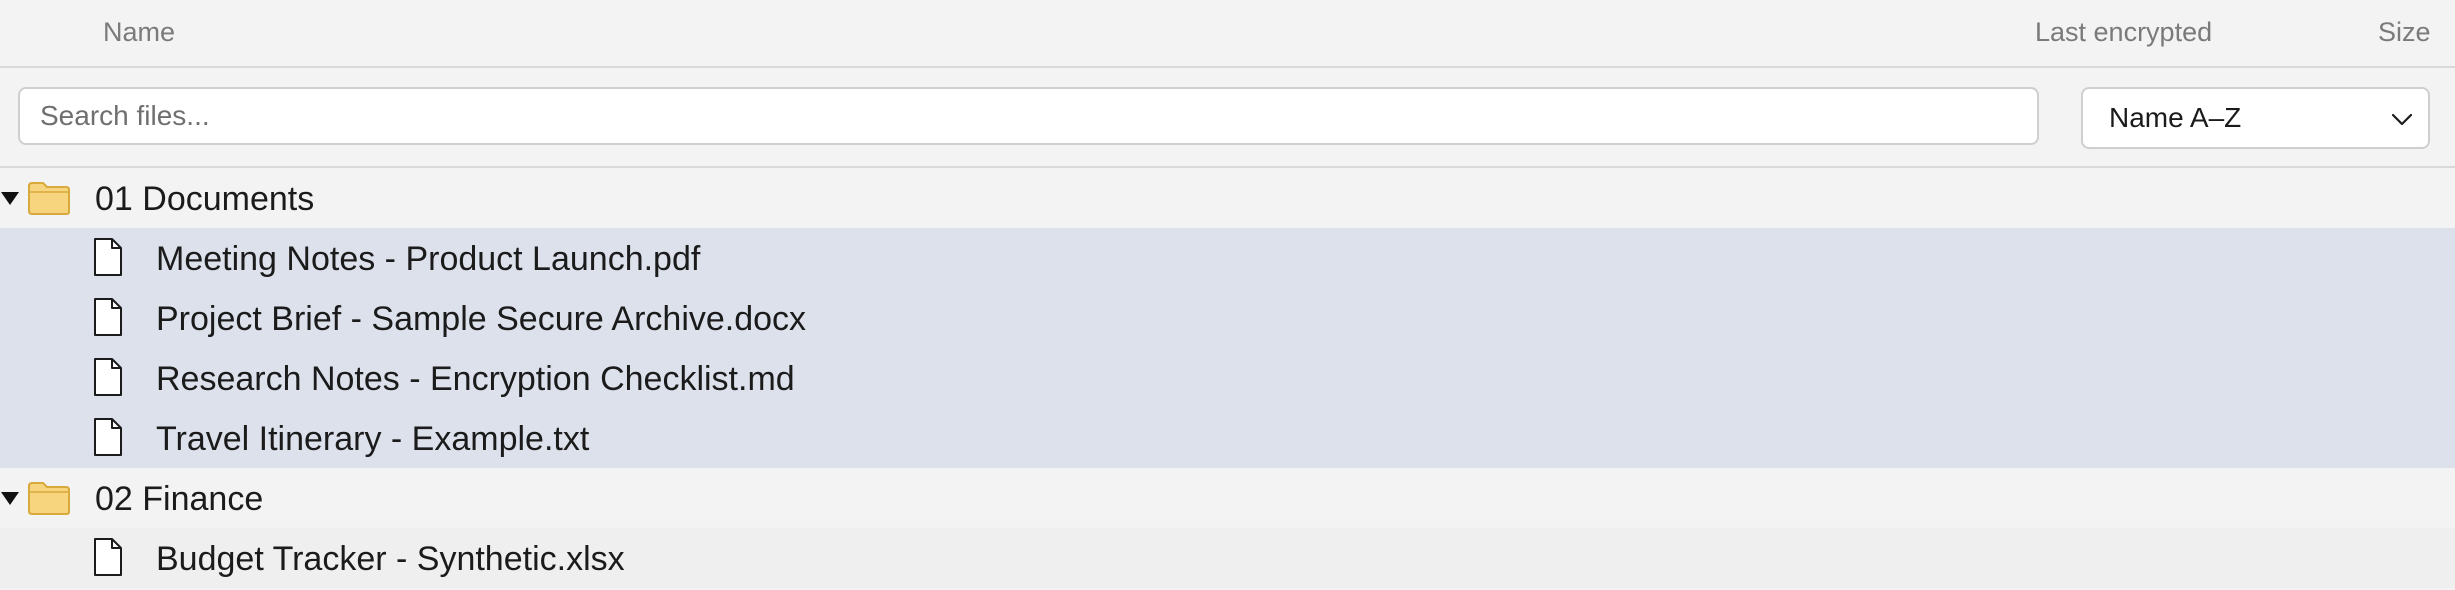 This screenshot has width=2455, height=590. Describe the element at coordinates (1227, 498) in the screenshot. I see `folder-row-finance: 02 Finance` at that location.